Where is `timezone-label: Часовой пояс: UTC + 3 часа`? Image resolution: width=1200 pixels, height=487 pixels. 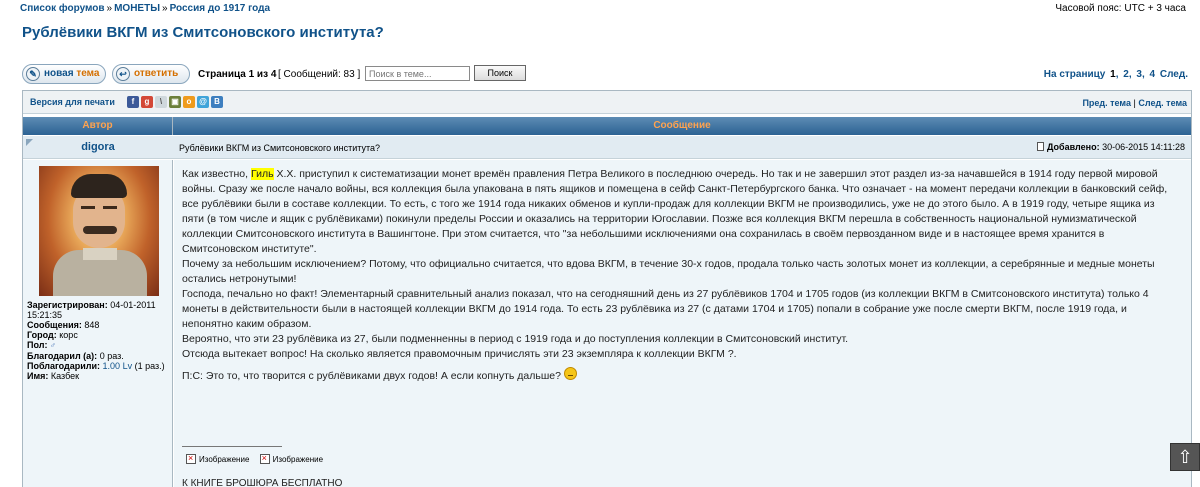 timezone-label: Часовой пояс: UTC + 3 часа is located at coordinates (1120, 8).